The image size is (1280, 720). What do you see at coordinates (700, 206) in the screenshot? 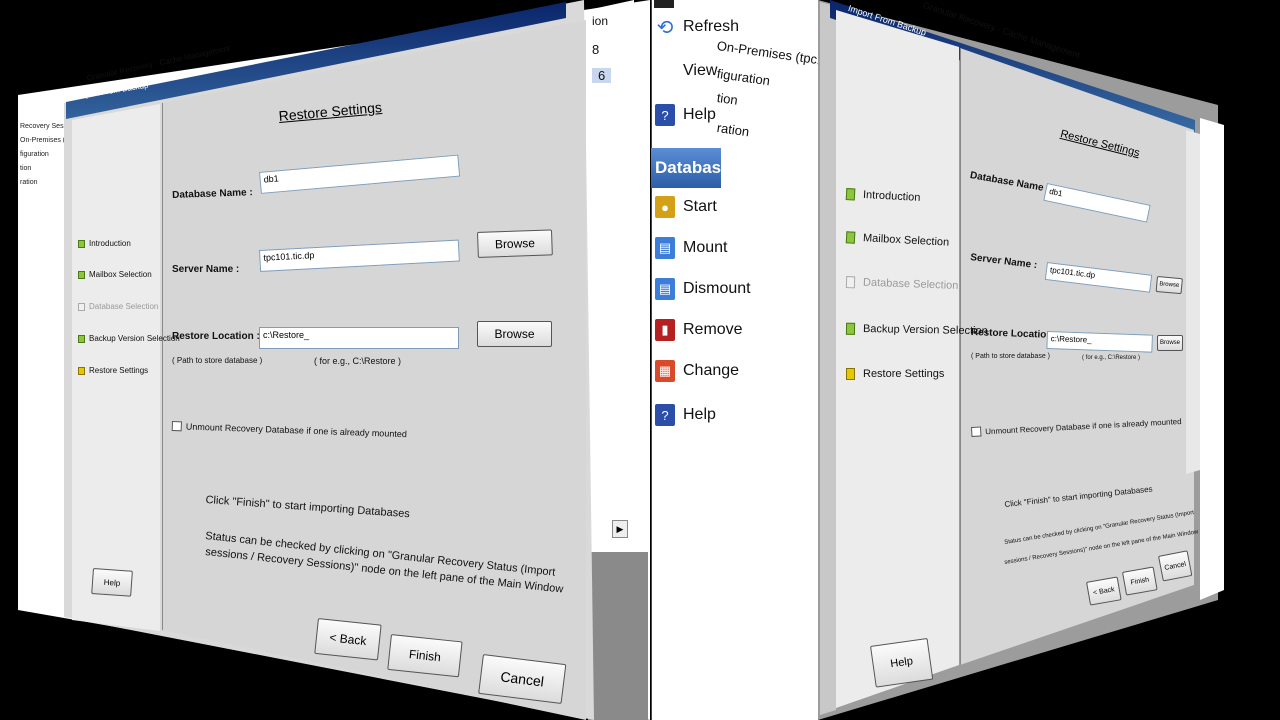
I see `action-label: Start` at bounding box center [700, 206].